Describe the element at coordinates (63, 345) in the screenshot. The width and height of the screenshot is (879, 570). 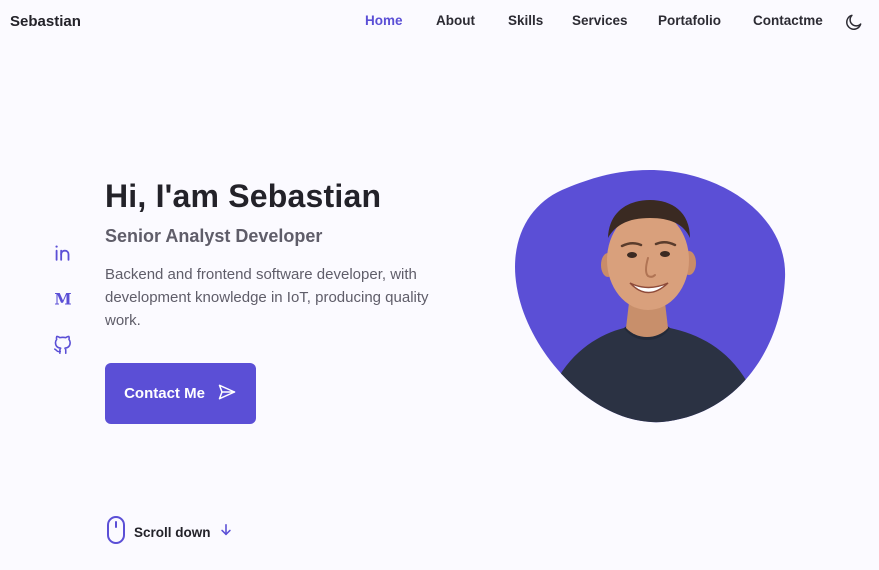
I see `github-icon` at that location.